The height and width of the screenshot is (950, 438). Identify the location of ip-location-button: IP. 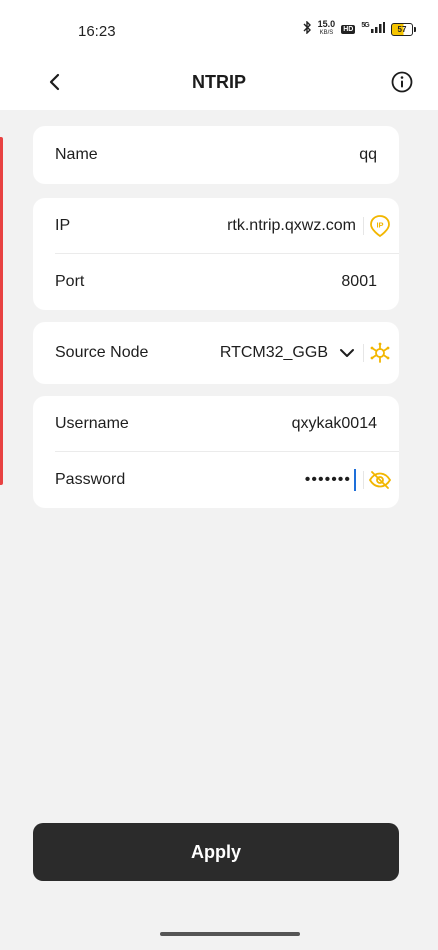
(380, 226).